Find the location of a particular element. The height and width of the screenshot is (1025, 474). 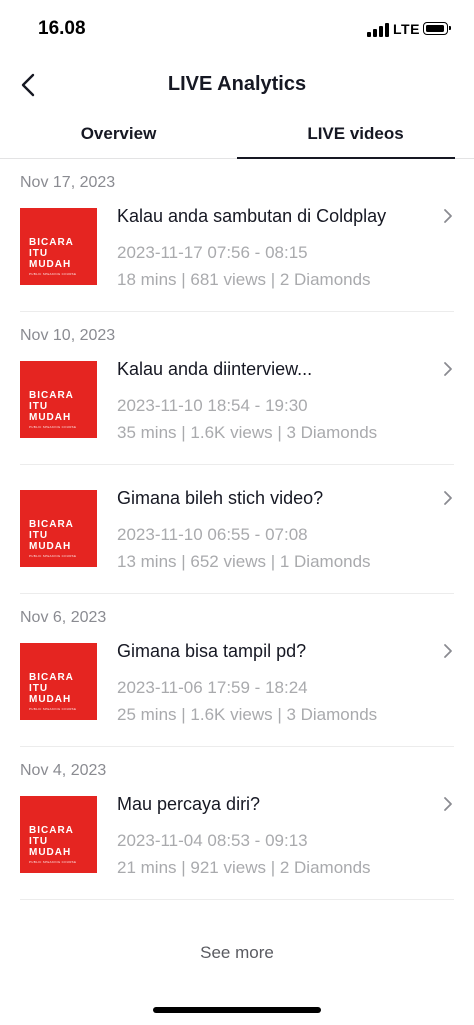

video-stats: 13 mins | 652 views | 1 Diamonds is located at coordinates (244, 561).